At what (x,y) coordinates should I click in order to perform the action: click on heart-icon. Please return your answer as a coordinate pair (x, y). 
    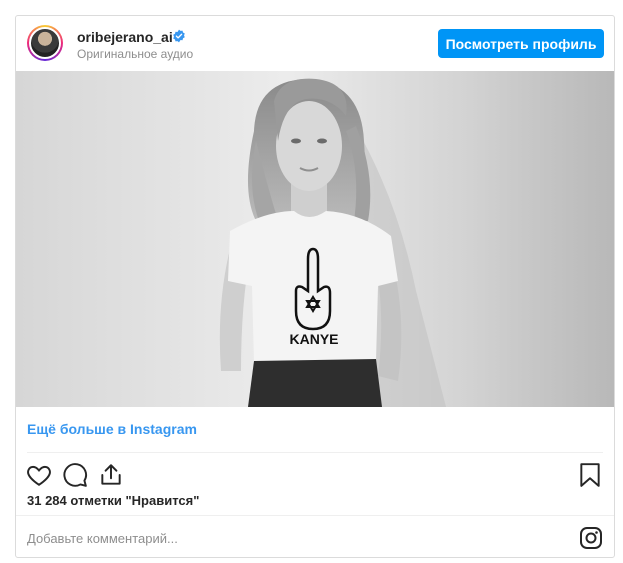
    Looking at the image, I should click on (39, 475).